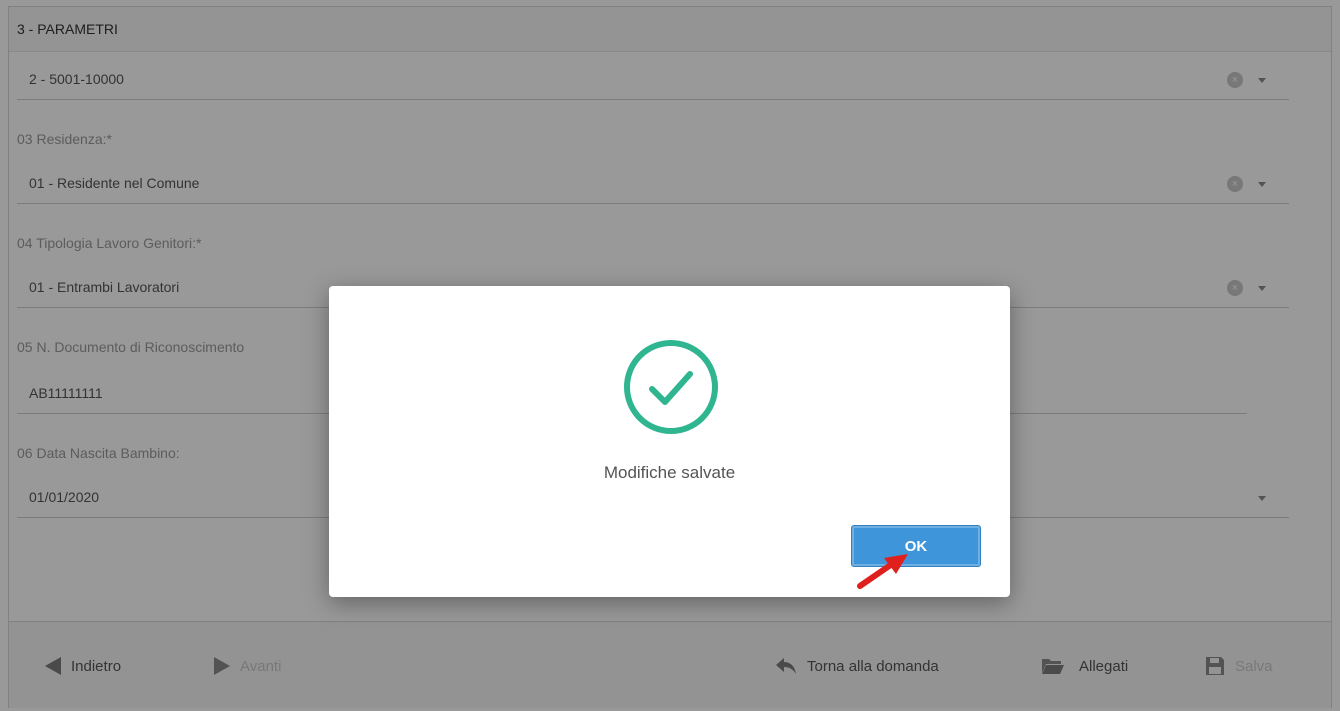 This screenshot has width=1340, height=711. Describe the element at coordinates (669, 472) in the screenshot. I see `dialog-message: Modifiche salvate` at that location.